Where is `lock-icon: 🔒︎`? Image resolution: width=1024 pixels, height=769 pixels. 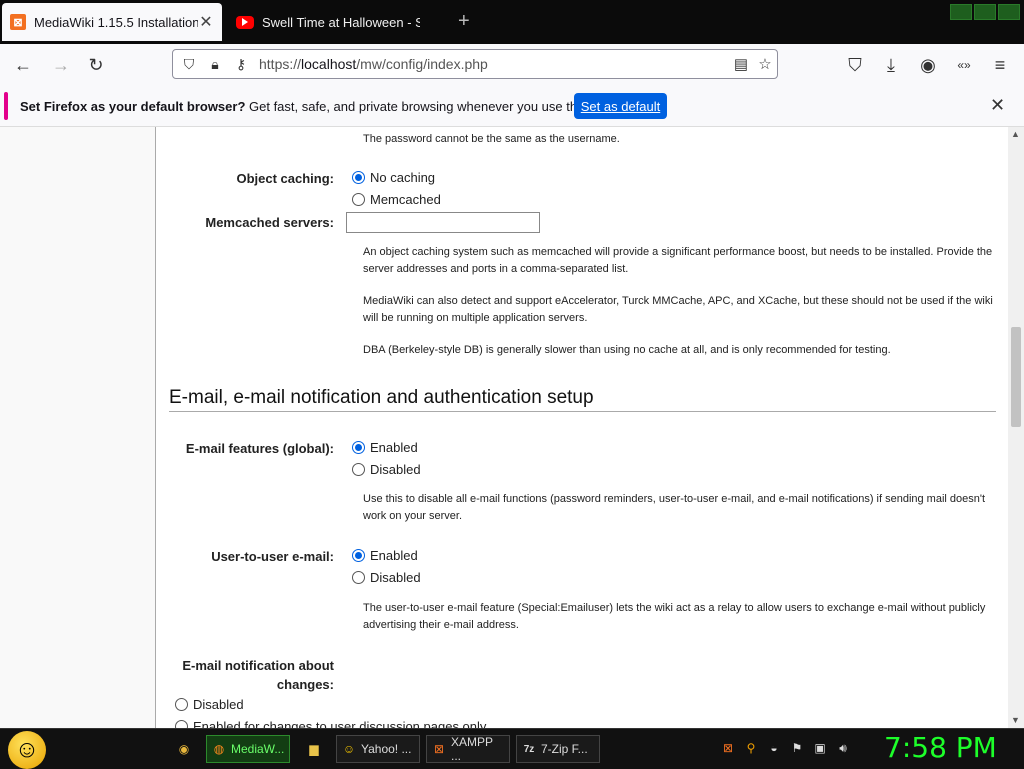 lock-icon: 🔒︎ is located at coordinates (215, 64).